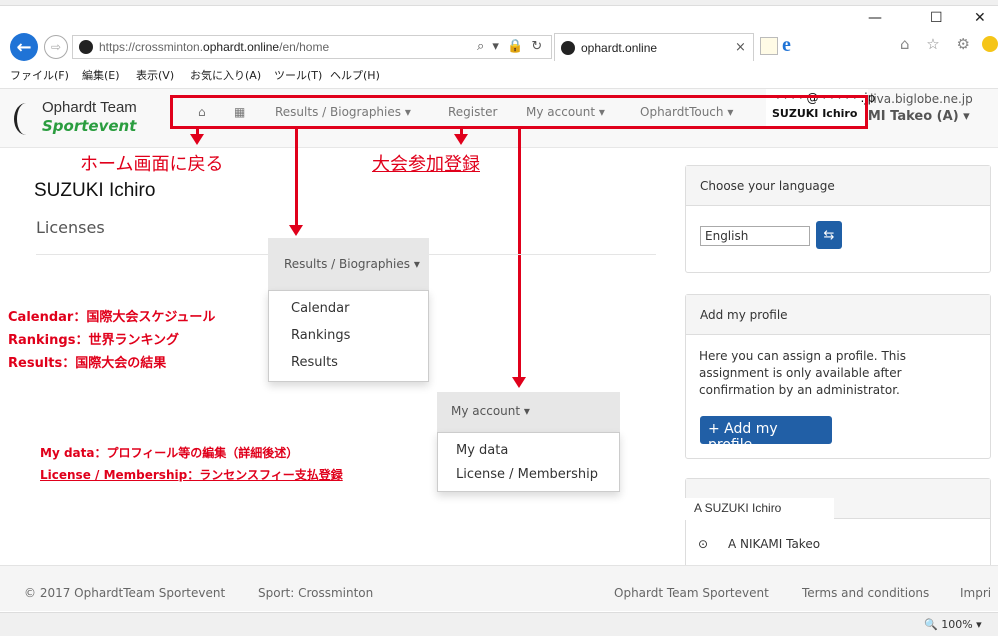  I want to click on logo-text-top: Ophardt Team, so click(89, 107).